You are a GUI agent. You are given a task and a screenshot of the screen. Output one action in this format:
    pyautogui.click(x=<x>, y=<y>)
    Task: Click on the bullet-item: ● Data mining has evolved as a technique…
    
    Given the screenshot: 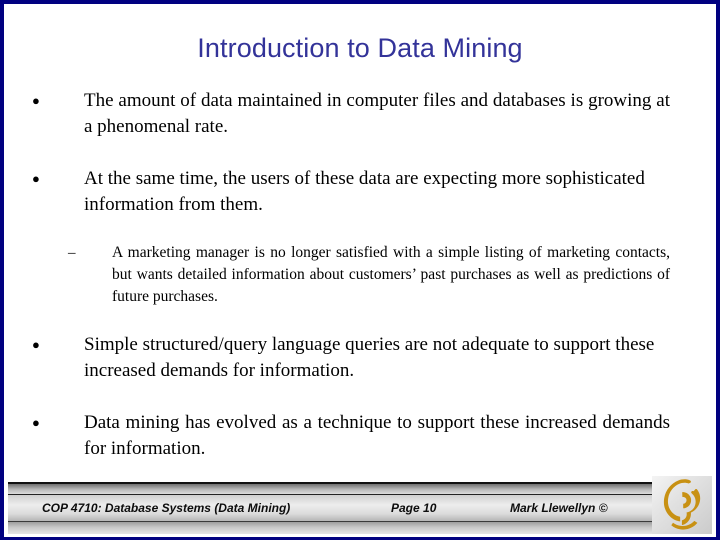 What is the action you would take?
    pyautogui.click(x=351, y=436)
    